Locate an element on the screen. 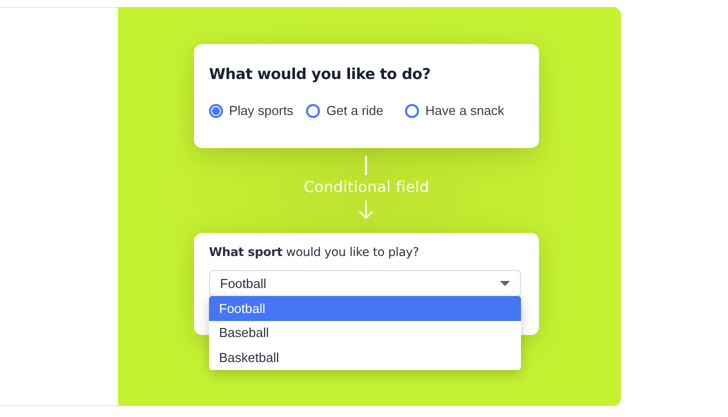 The image size is (728, 417). sport-select: Football is located at coordinates (365, 283).